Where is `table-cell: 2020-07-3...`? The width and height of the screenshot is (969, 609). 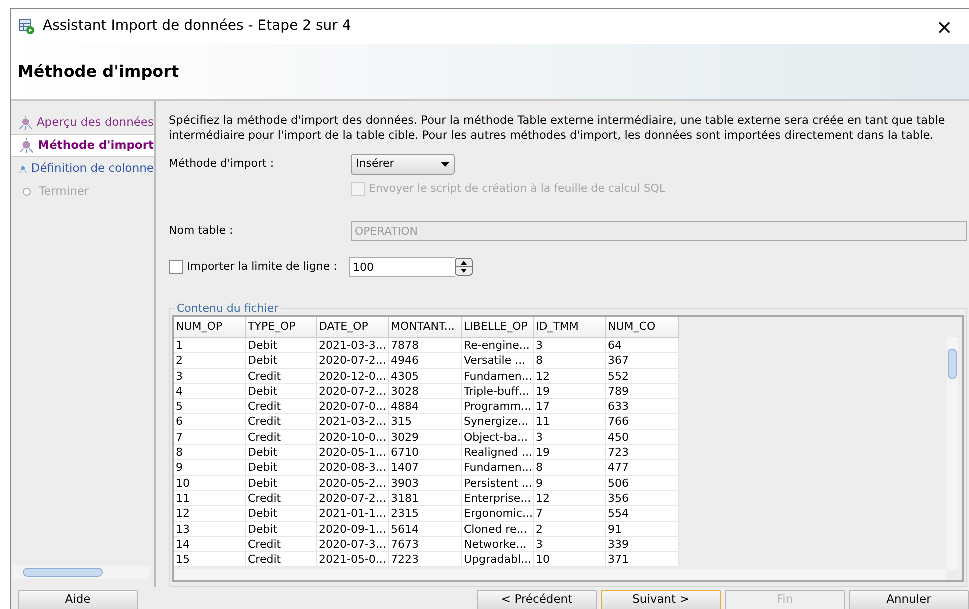 table-cell: 2020-07-3... is located at coordinates (353, 544).